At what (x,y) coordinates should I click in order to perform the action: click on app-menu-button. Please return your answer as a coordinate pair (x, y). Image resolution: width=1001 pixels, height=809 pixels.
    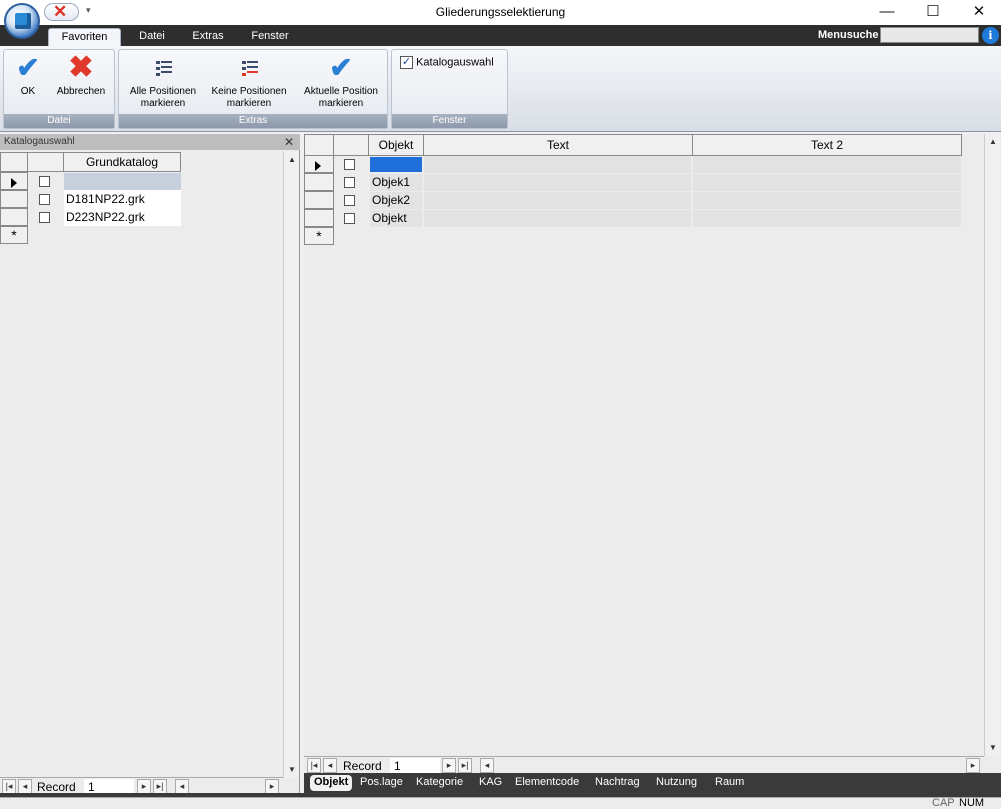
    Looking at the image, I should click on (22, 21).